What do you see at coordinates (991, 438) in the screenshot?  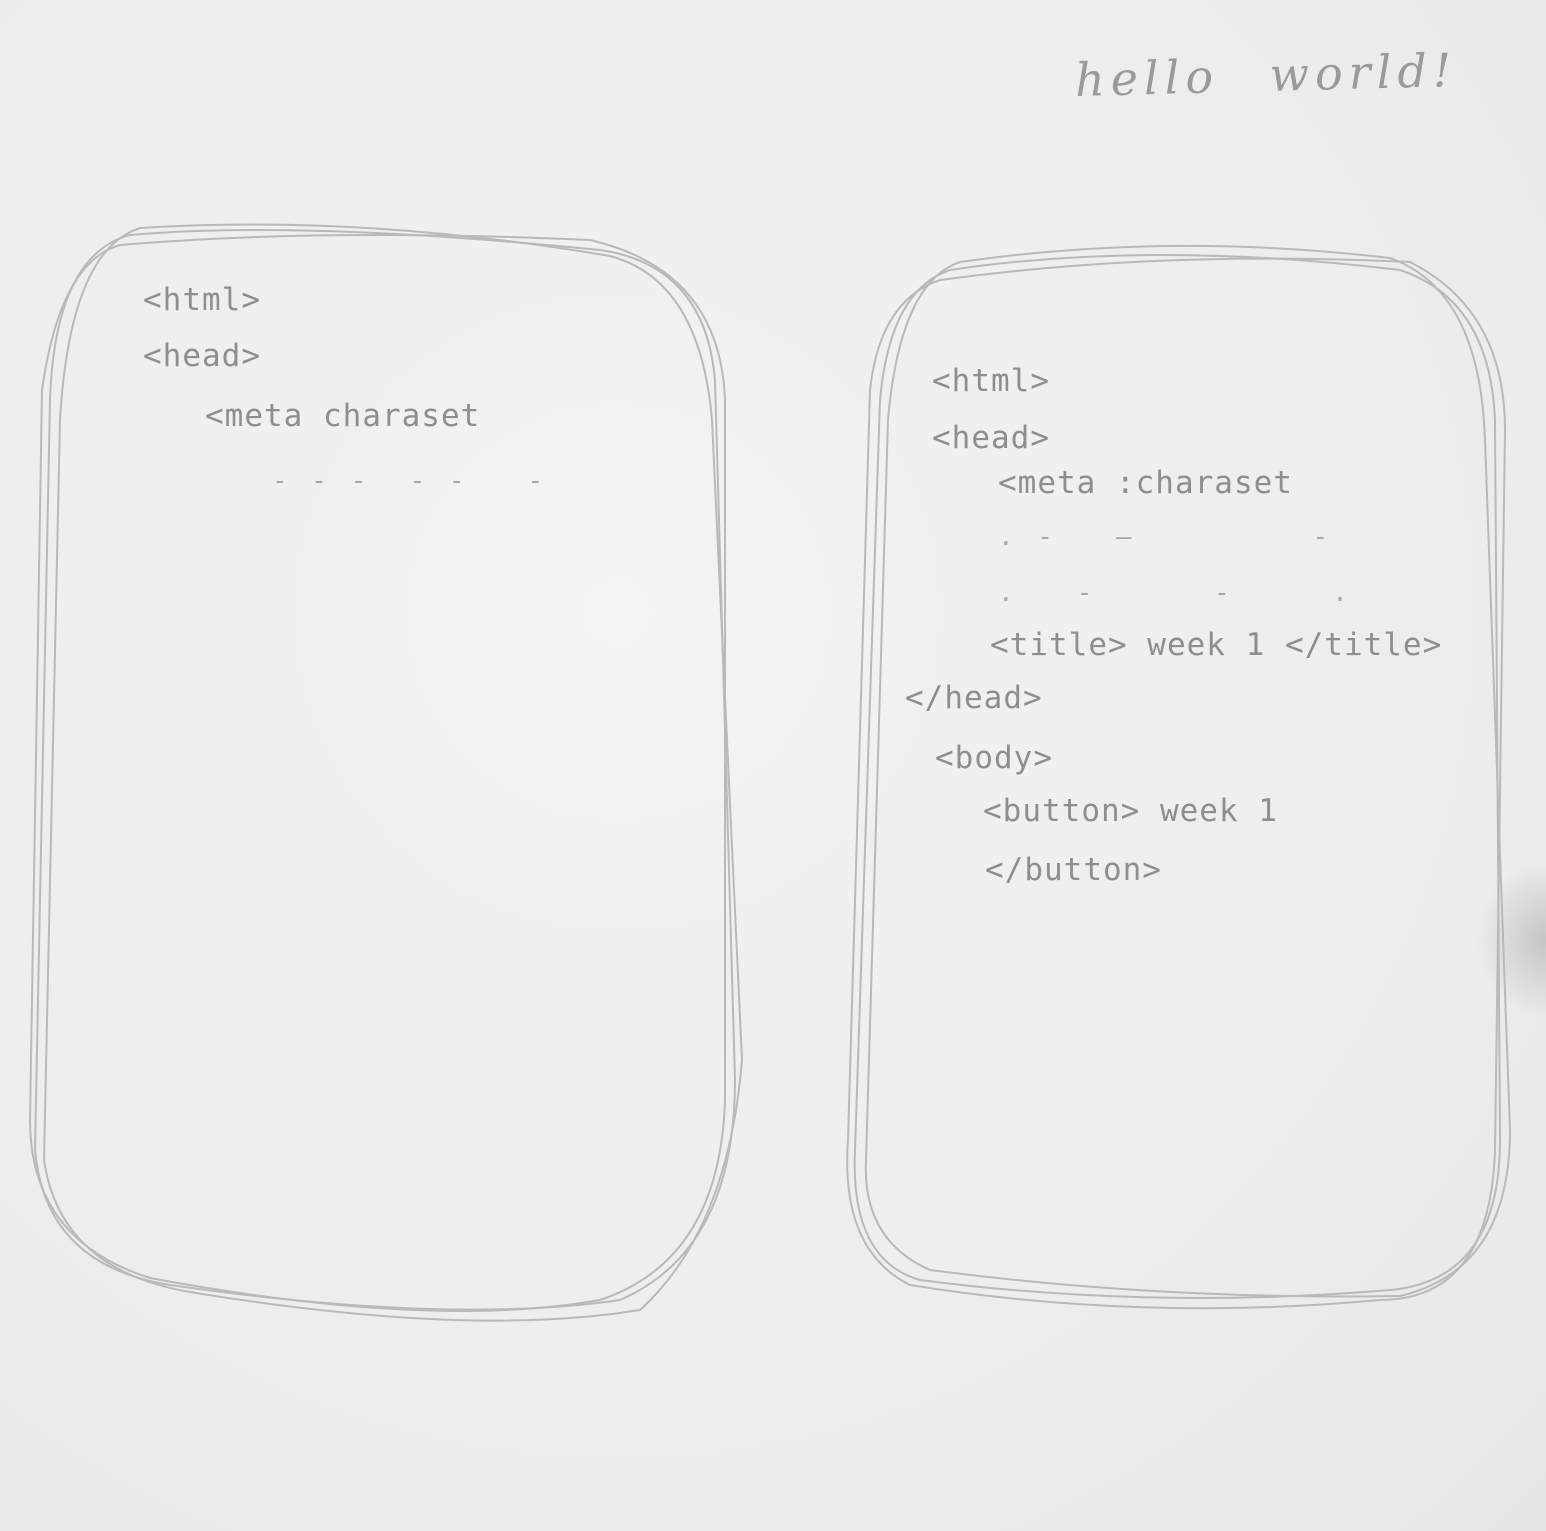 I see `right-line-head: <head>` at bounding box center [991, 438].